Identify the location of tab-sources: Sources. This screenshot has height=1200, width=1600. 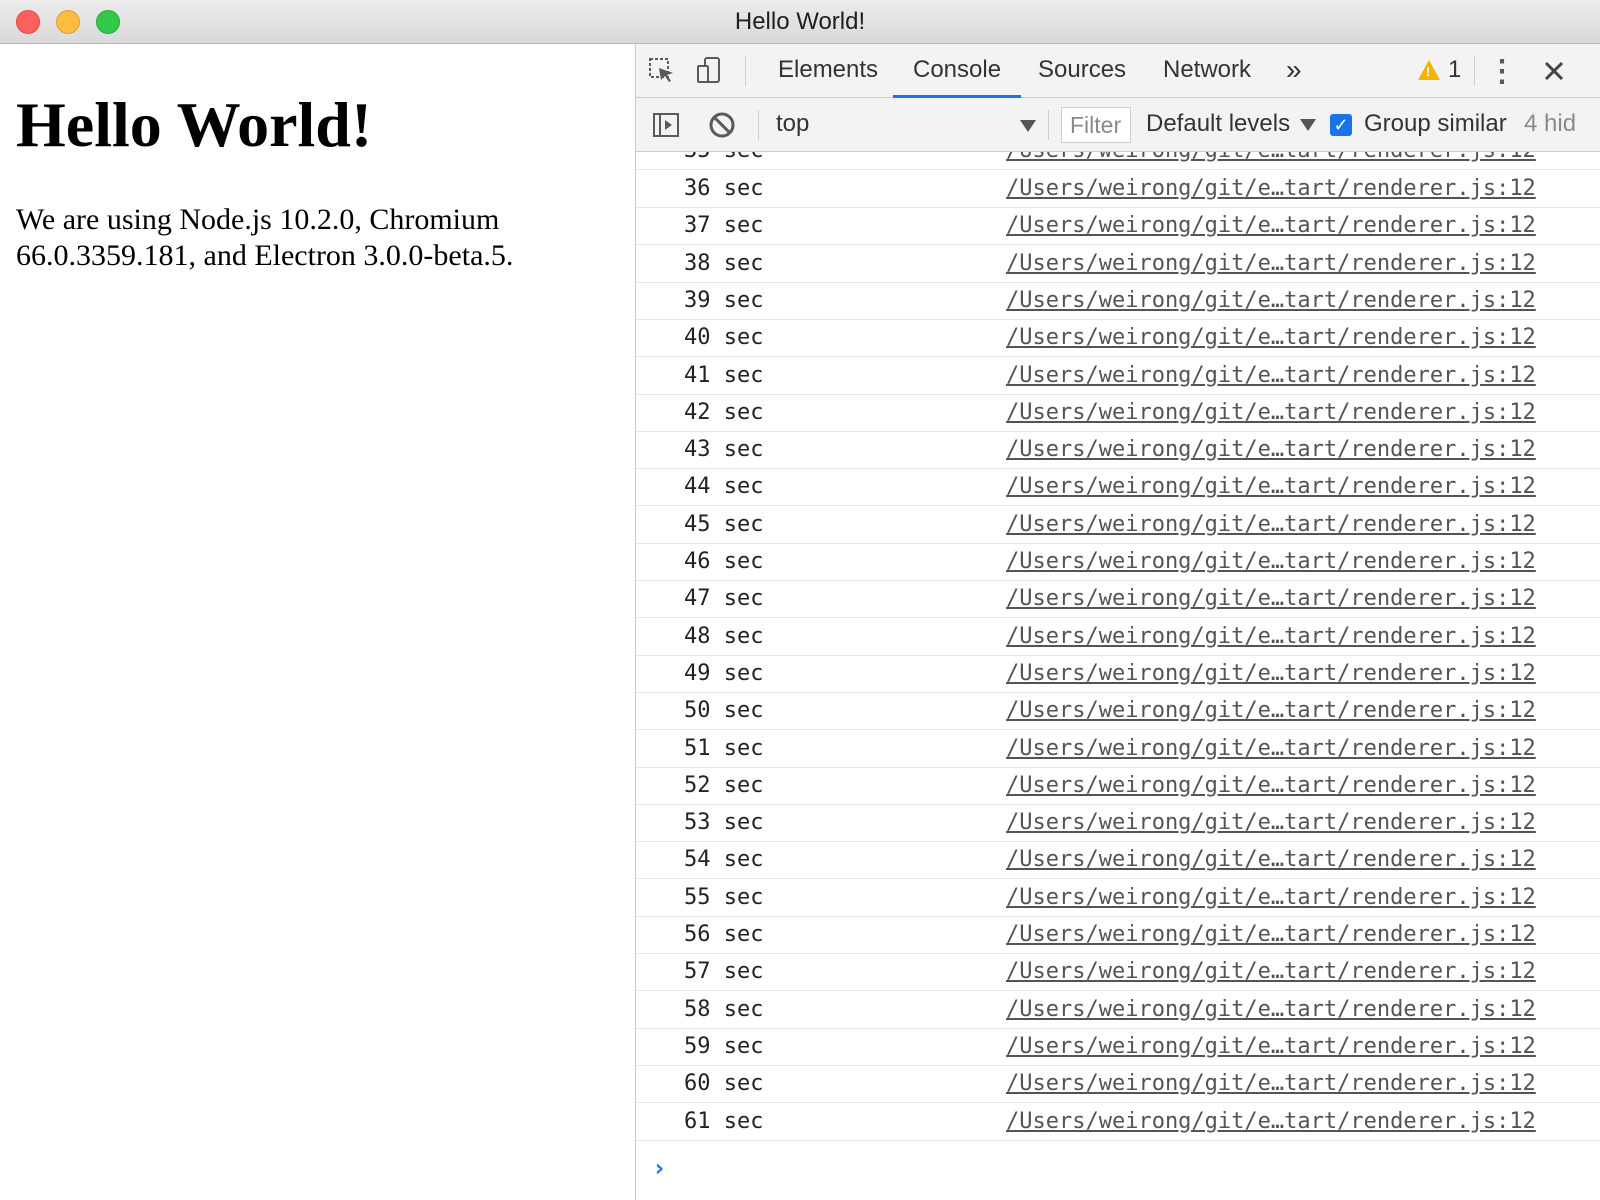
(1082, 71).